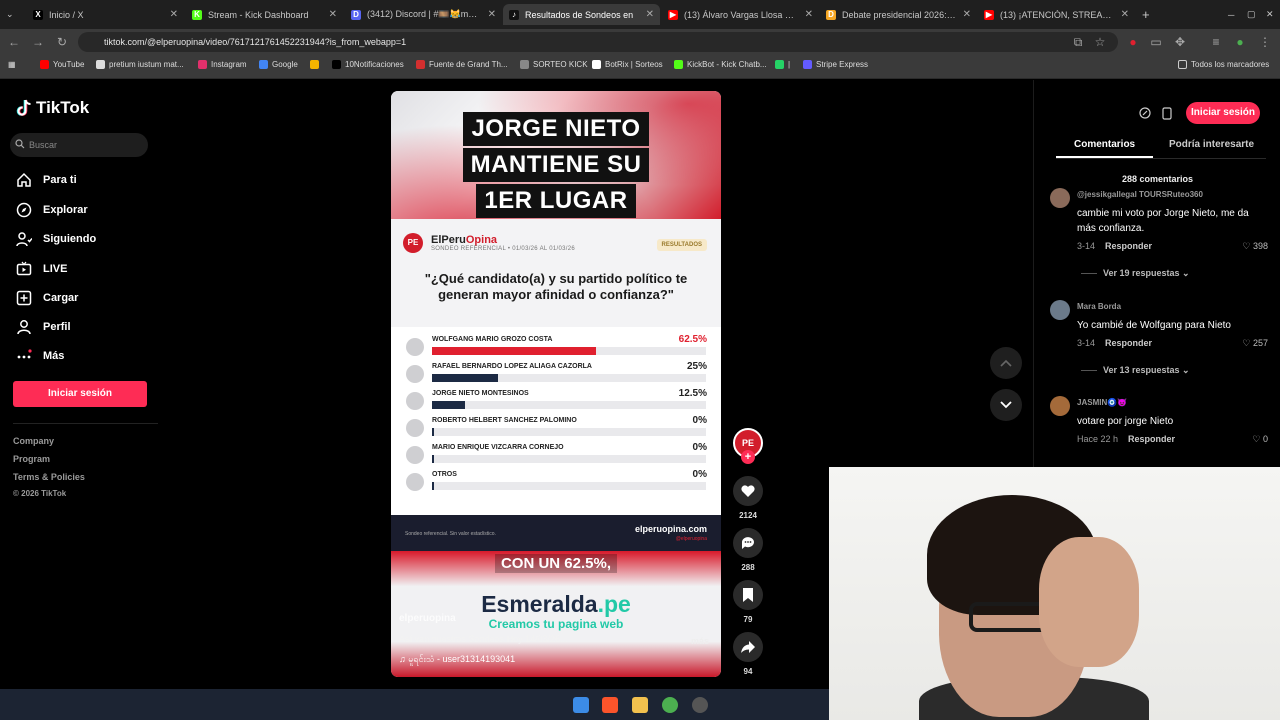 This screenshot has height=720, width=1280. Describe the element at coordinates (610, 705) in the screenshot. I see `brave-browser-icon` at that location.